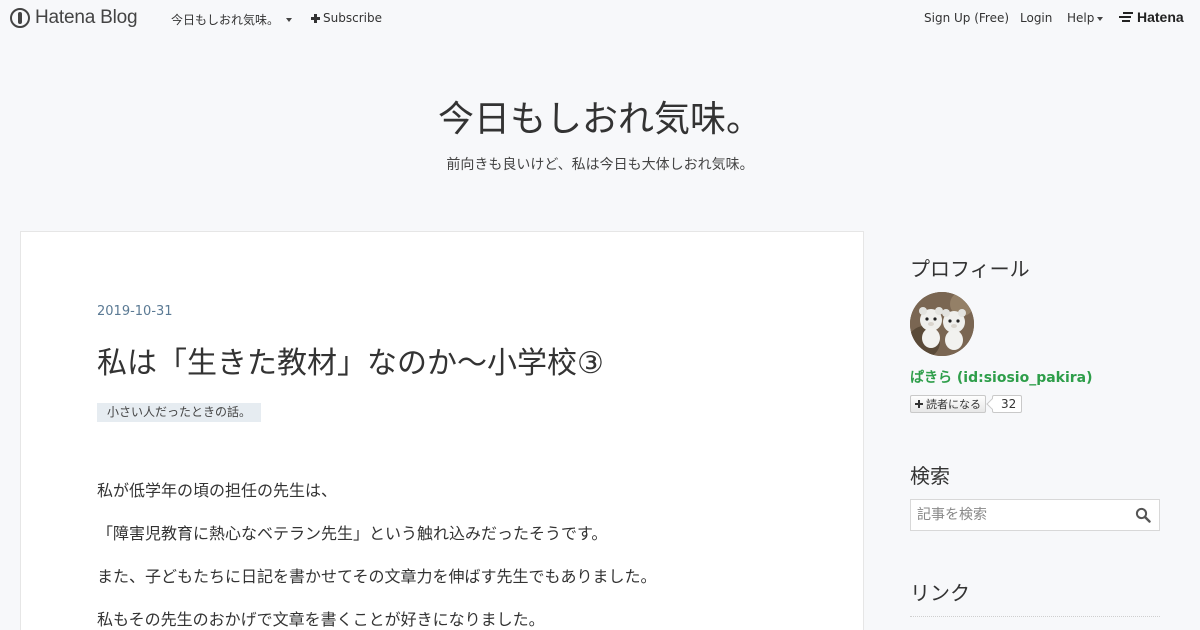  Describe the element at coordinates (1081, 18) in the screenshot. I see `help-label: Help` at that location.